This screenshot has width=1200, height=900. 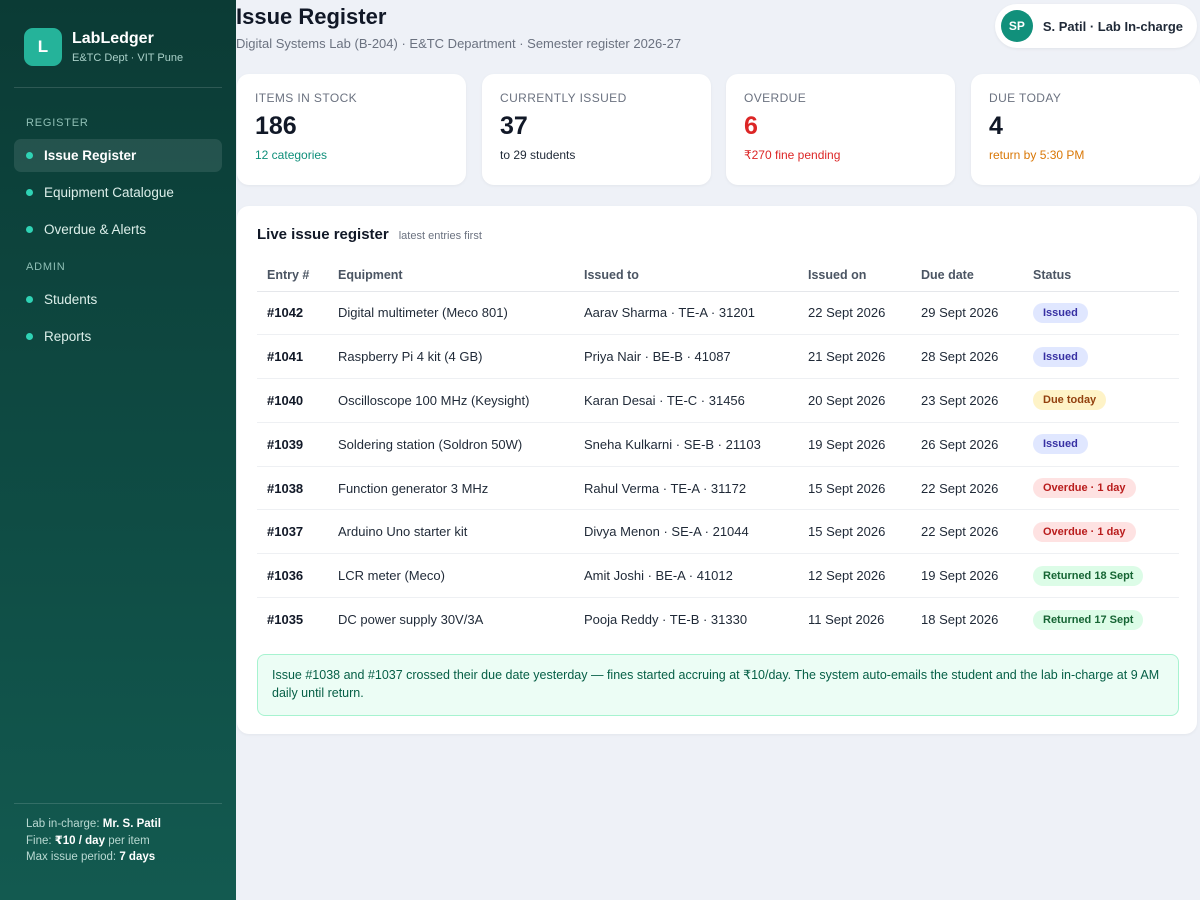 What do you see at coordinates (1112, 26) in the screenshot?
I see `user-name: S. Patil · Lab In-charge` at bounding box center [1112, 26].